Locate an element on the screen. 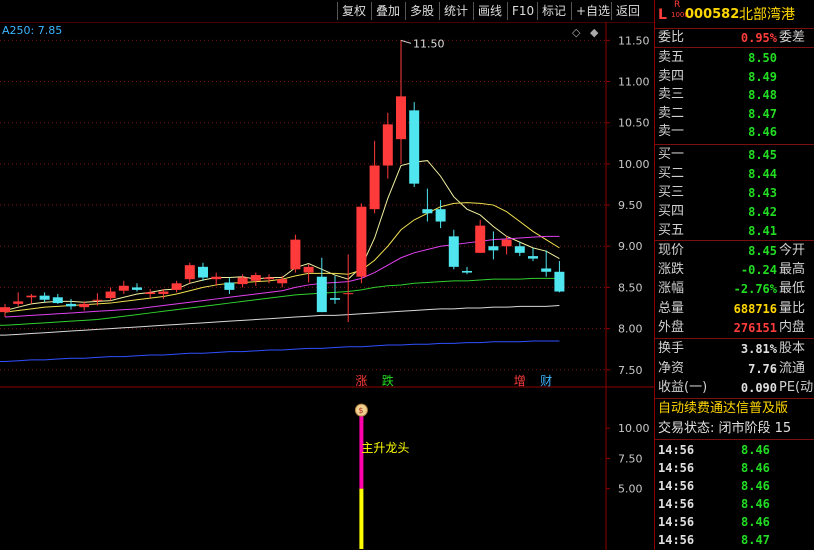 The height and width of the screenshot is (550, 814). stock-header: L R 1000 000582 北部湾港 is located at coordinates (734, 13).